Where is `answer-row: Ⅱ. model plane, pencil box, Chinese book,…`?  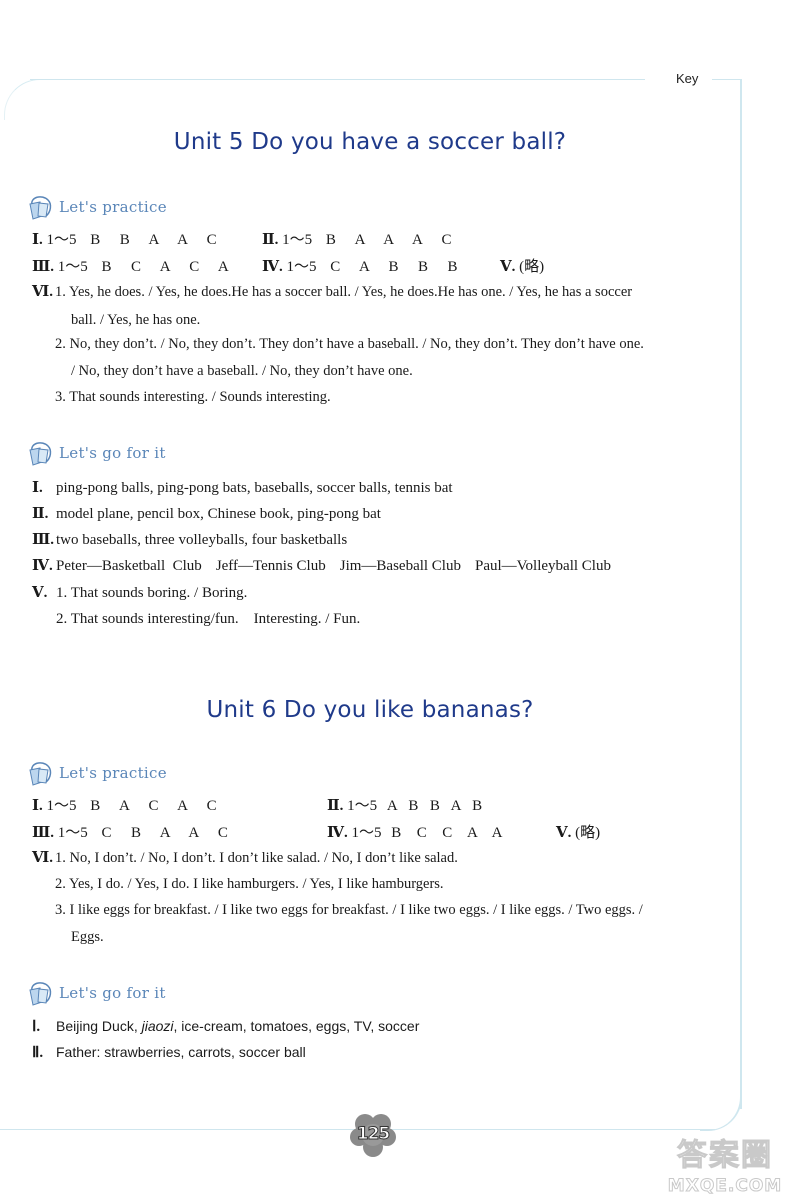 answer-row: Ⅱ. model plane, pencil box, Chinese book,… is located at coordinates (206, 514).